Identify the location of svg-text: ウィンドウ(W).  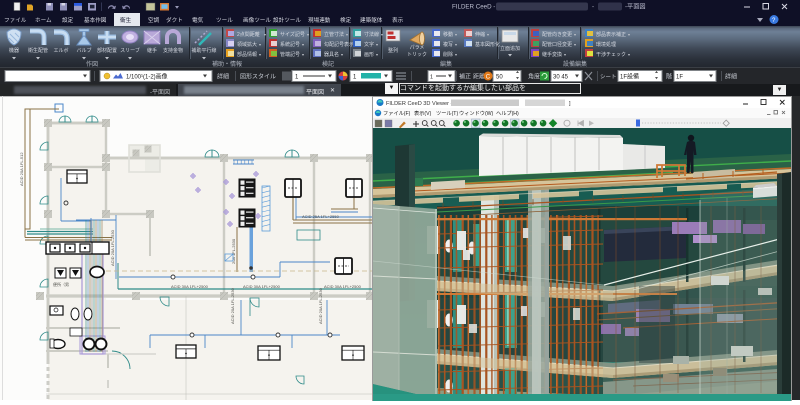
(476, 113).